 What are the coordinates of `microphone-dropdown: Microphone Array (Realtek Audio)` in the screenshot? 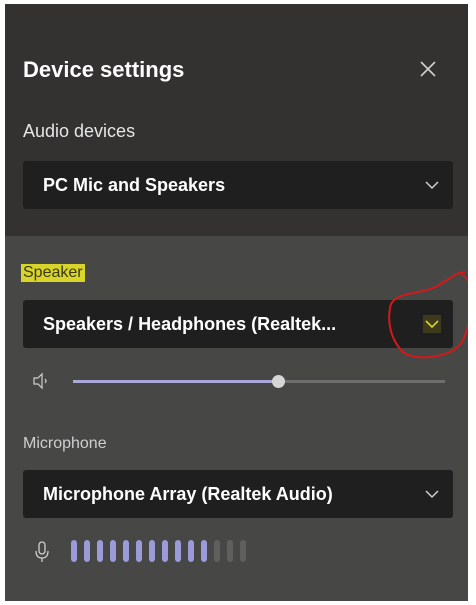 It's located at (238, 494).